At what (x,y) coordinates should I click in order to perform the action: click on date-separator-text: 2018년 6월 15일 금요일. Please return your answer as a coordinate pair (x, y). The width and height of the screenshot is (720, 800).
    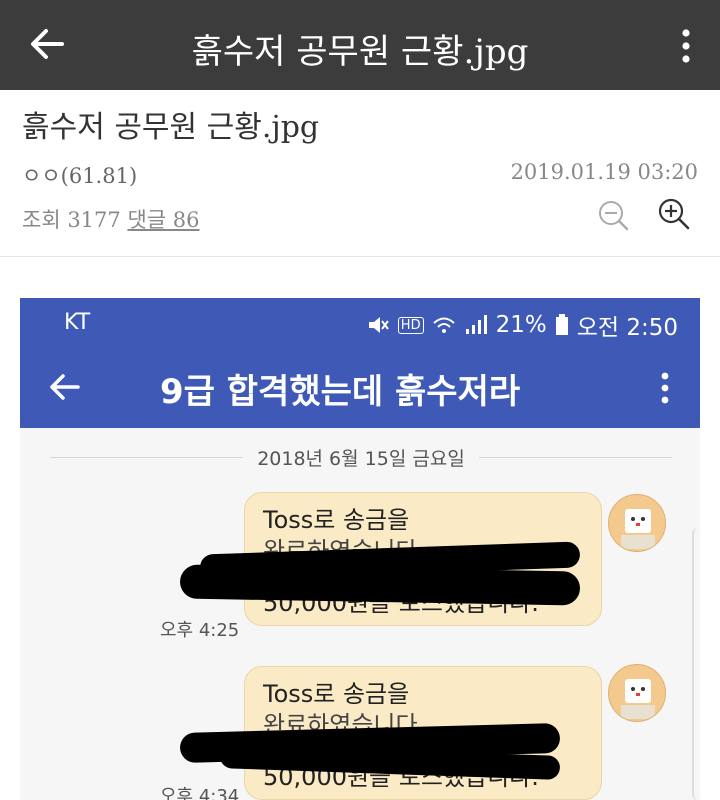
    Looking at the image, I should click on (361, 459).